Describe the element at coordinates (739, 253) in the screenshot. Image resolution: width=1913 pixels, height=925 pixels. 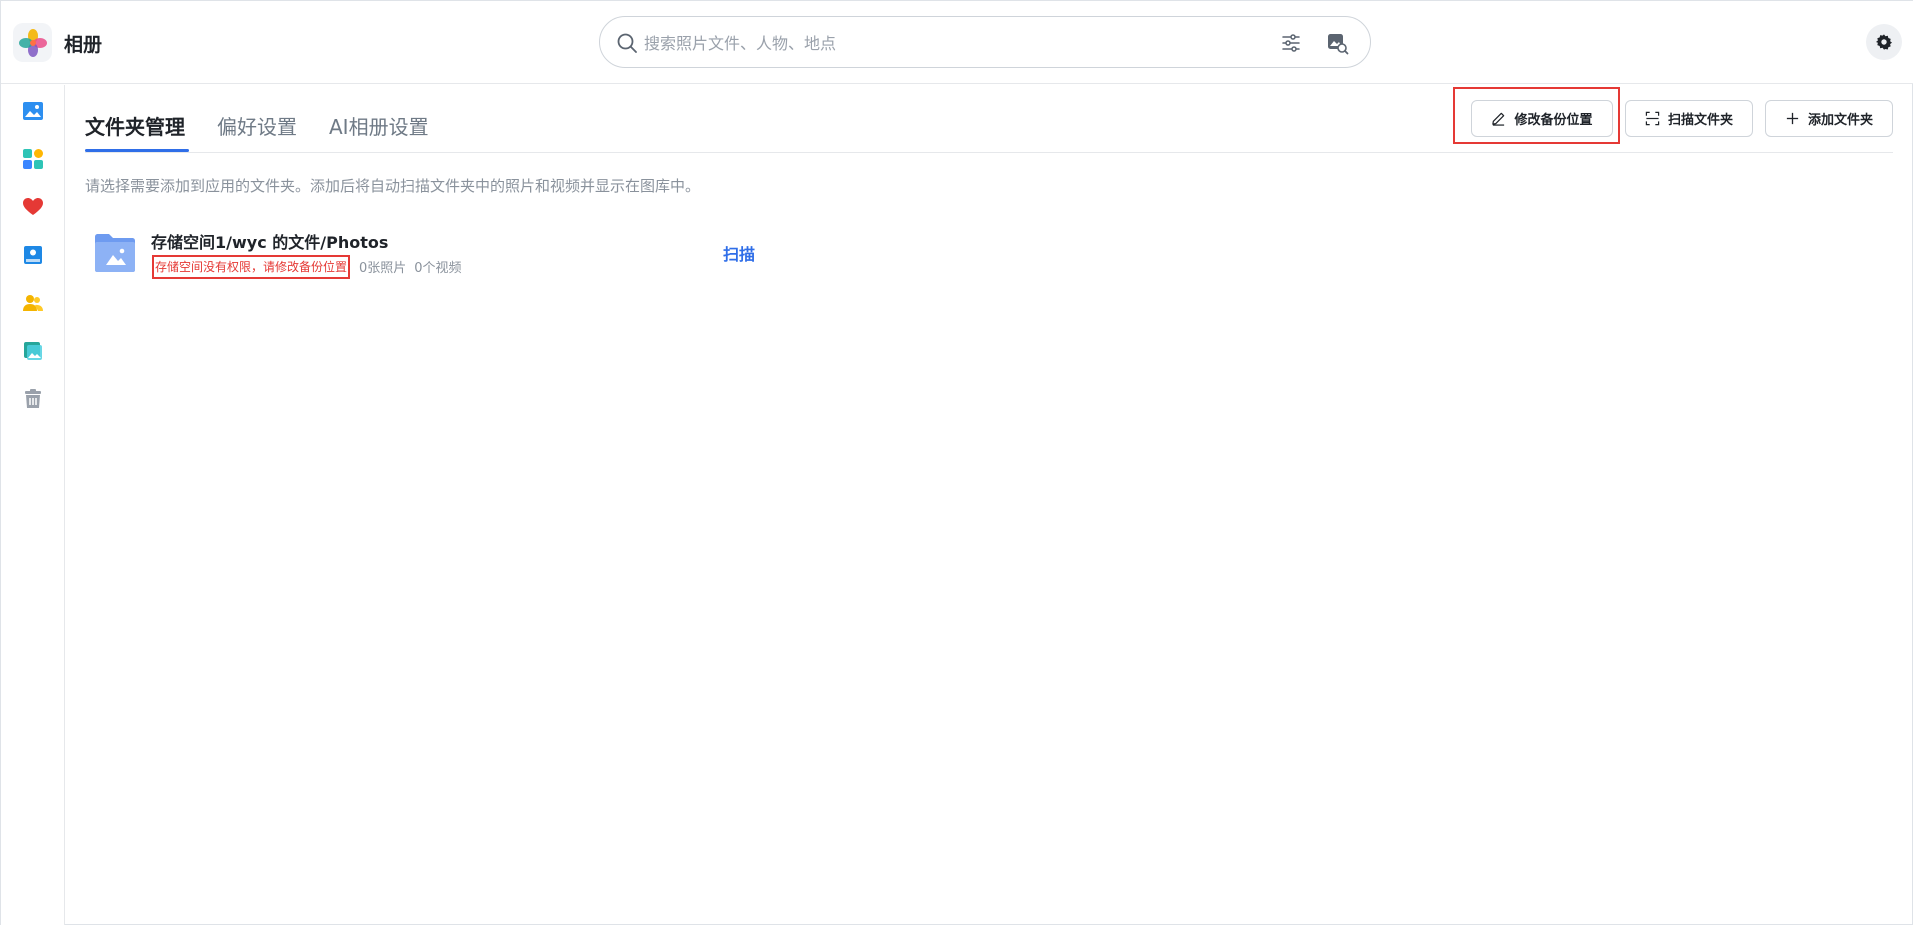
I see `scan-folder-link: 扫描` at that location.